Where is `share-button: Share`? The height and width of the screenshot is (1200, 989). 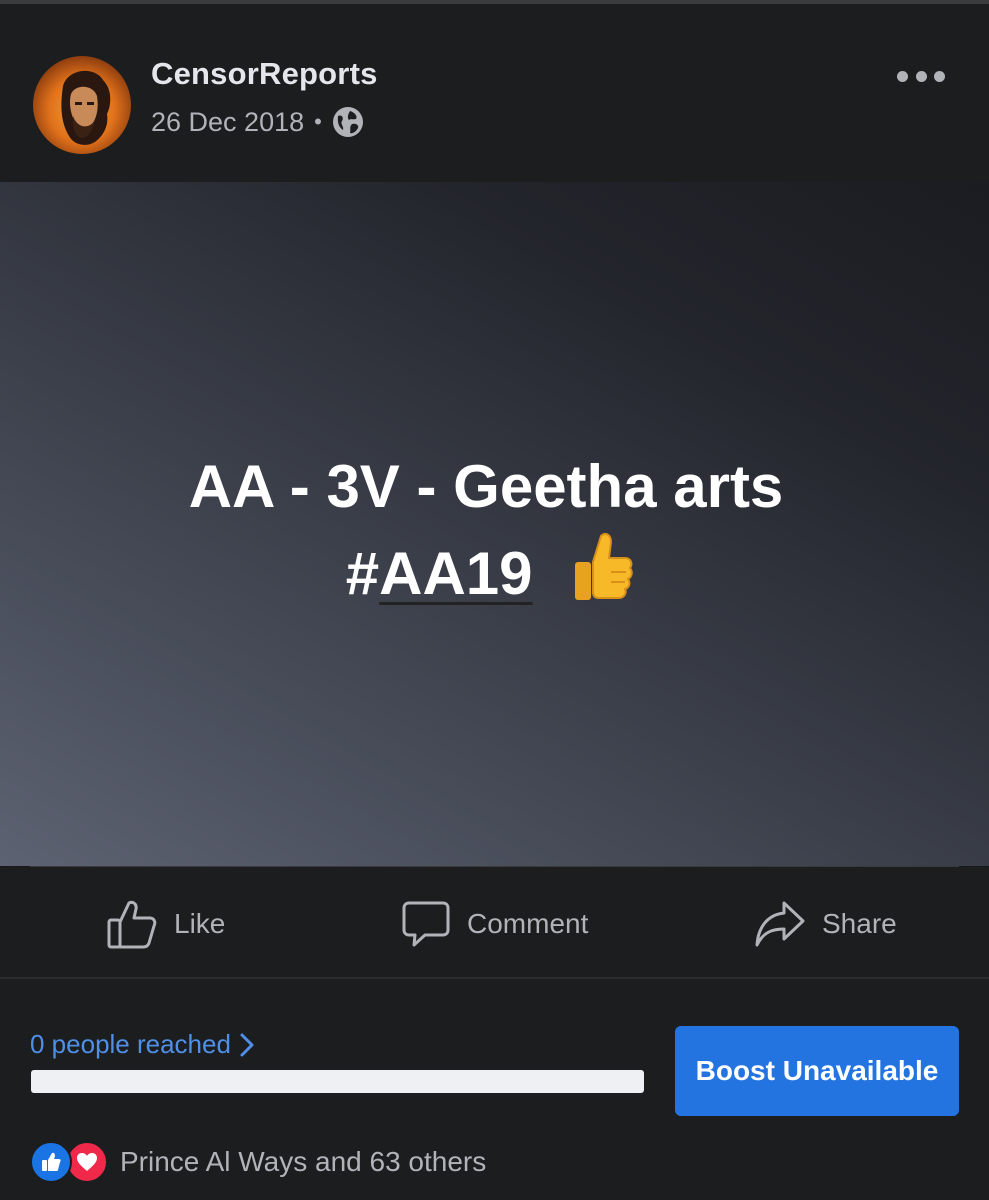
share-button: Share is located at coordinates (825, 924).